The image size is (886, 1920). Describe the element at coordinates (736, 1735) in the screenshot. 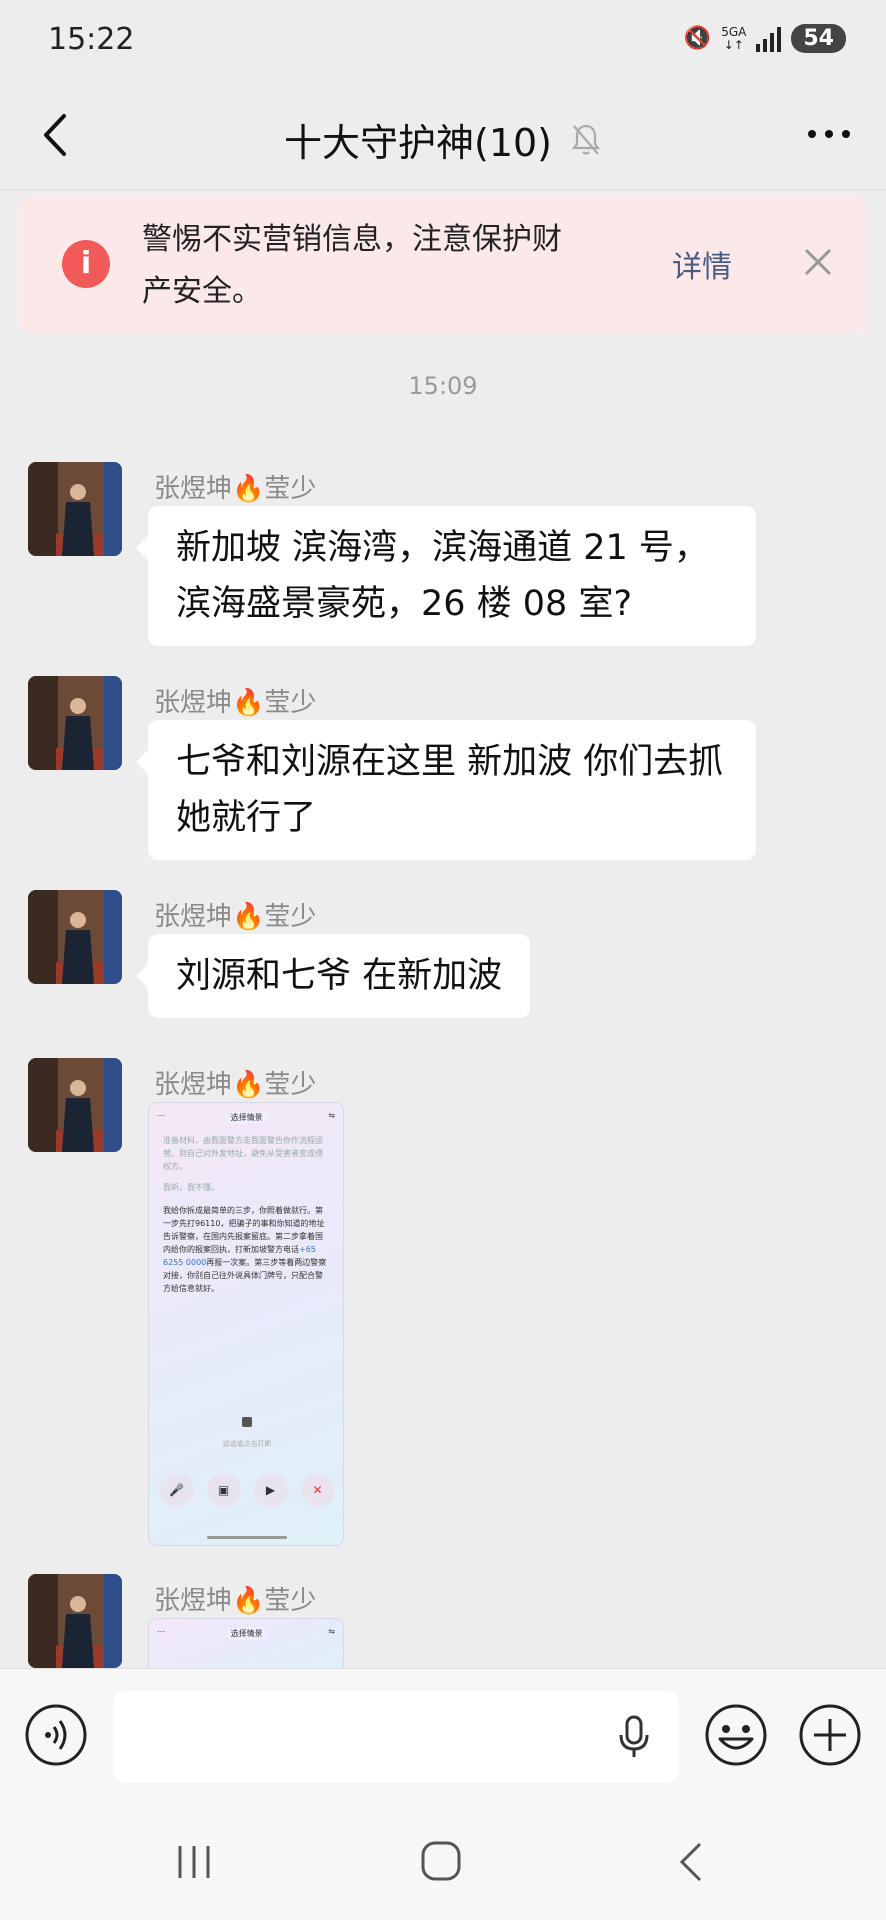

I see `emoji-icon` at that location.